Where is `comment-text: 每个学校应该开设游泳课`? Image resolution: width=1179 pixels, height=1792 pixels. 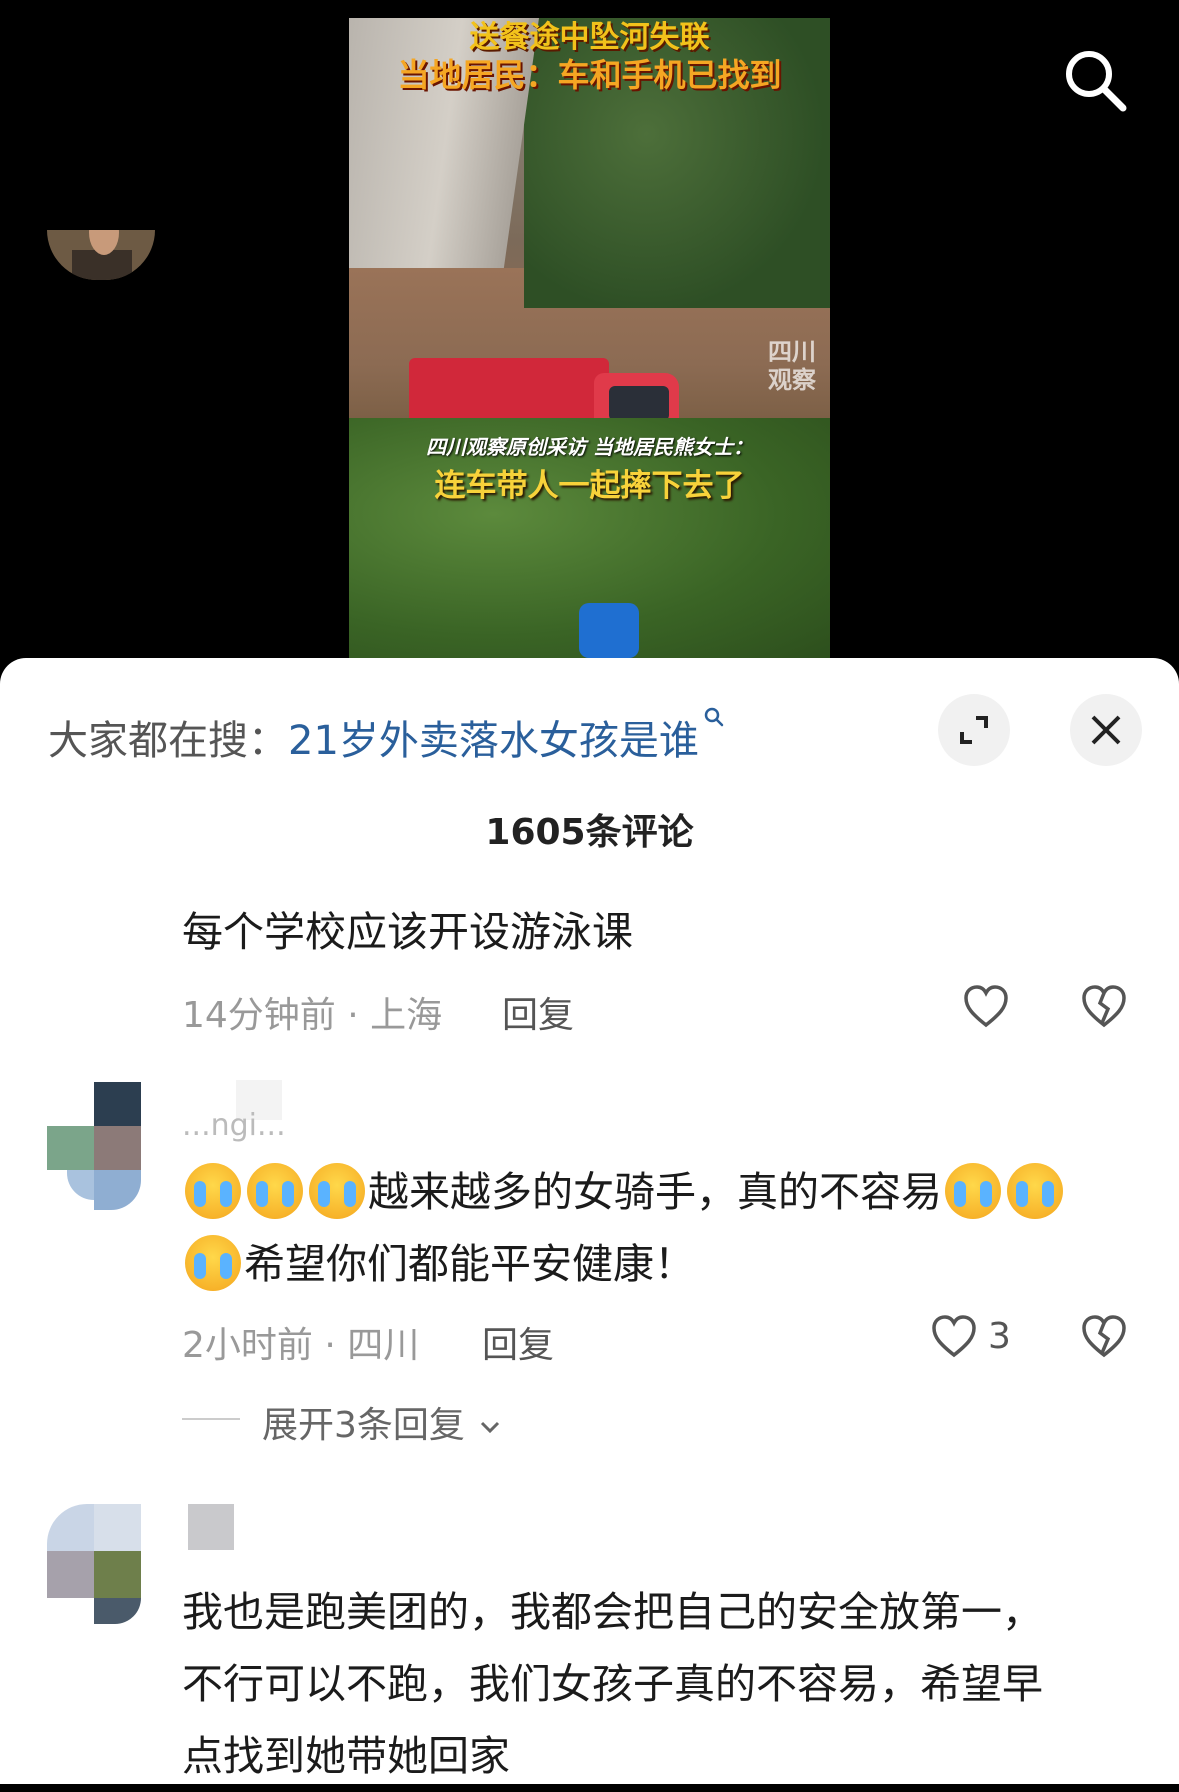 comment-text: 每个学校应该开设游泳课 is located at coordinates (407, 932).